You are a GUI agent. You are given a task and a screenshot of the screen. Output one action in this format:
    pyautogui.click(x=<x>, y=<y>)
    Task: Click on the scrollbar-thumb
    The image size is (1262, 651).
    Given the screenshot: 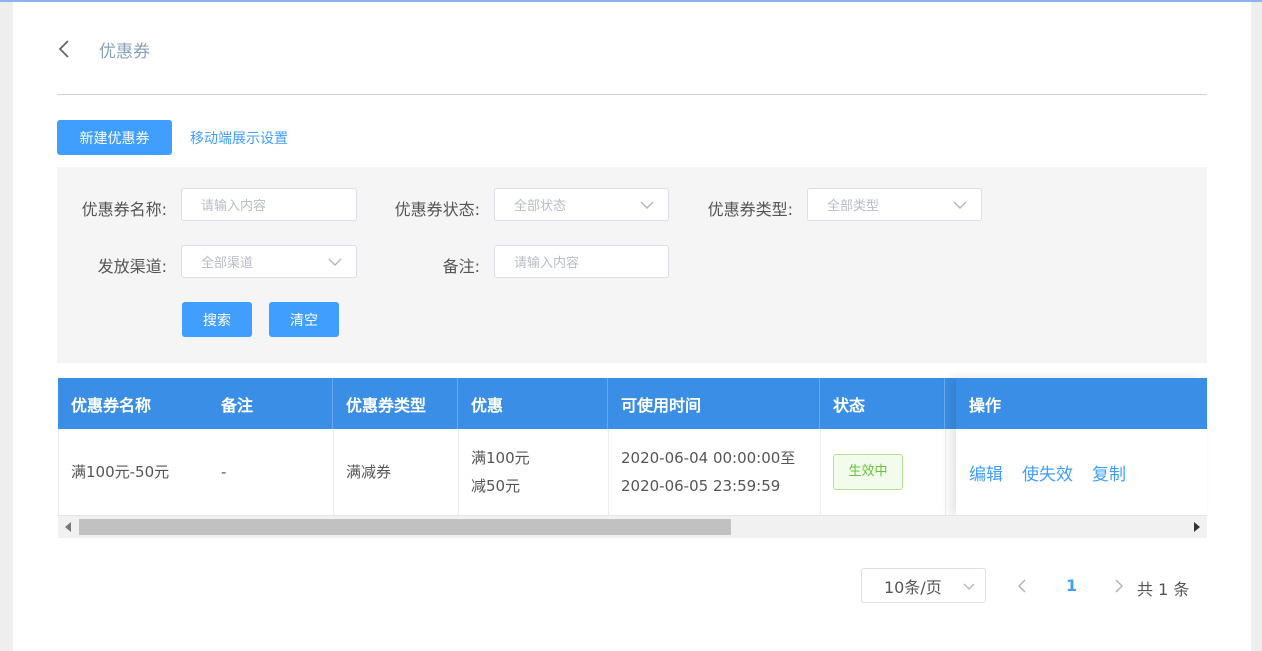 What is the action you would take?
    pyautogui.click(x=405, y=527)
    